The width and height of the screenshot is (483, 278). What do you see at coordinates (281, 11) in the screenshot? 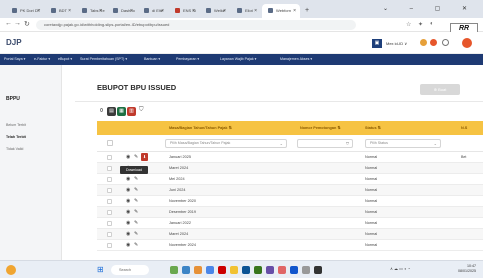
I see `browser-tab-active: Webforn ×` at bounding box center [281, 11].